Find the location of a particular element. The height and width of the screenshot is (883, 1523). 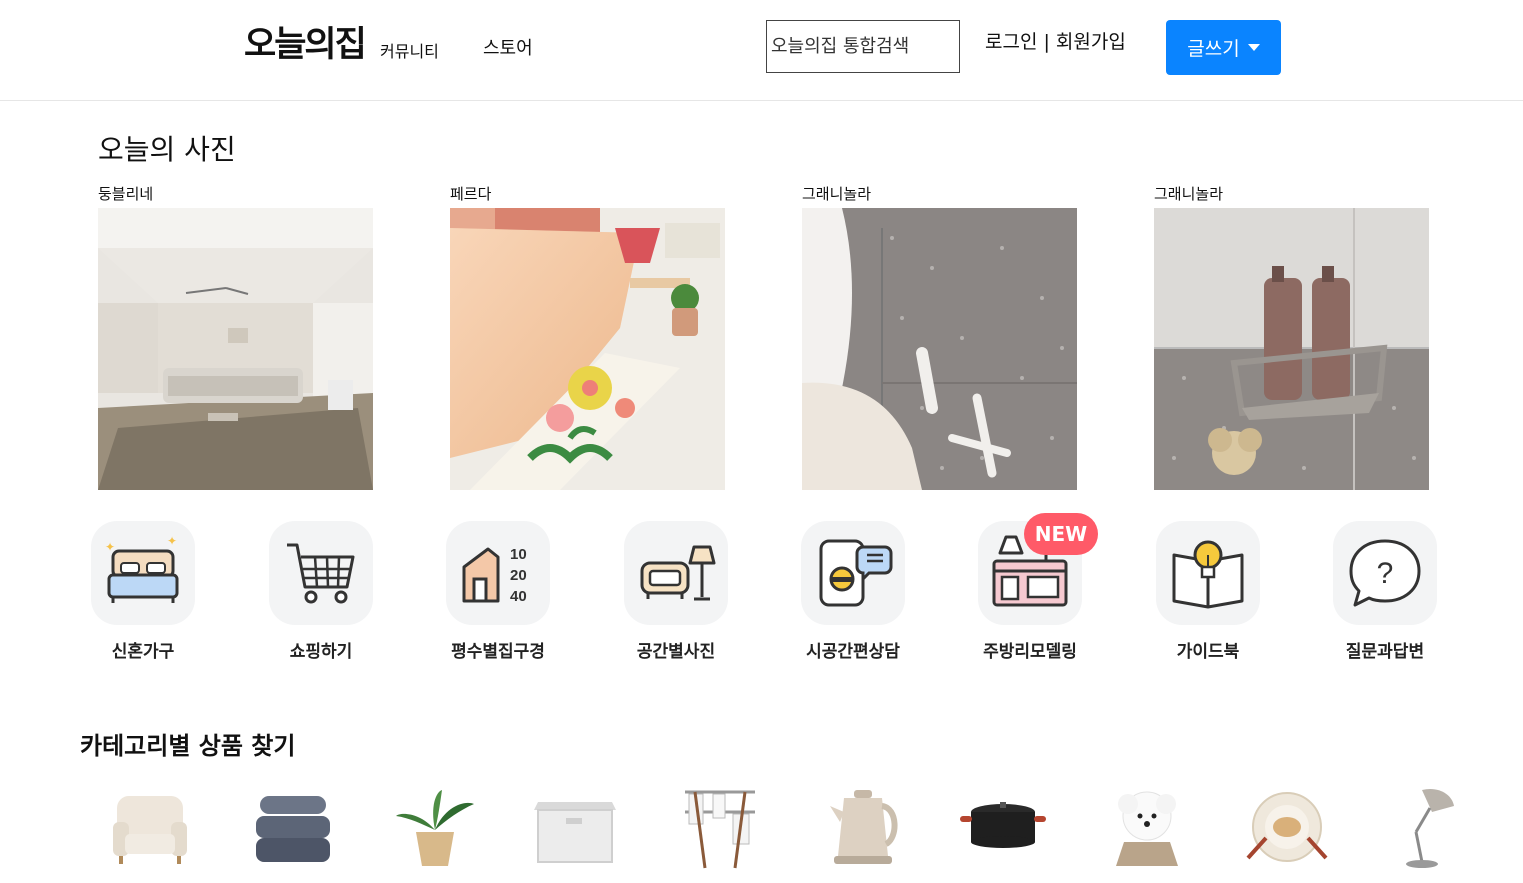

cart-icon is located at coordinates (321, 573).